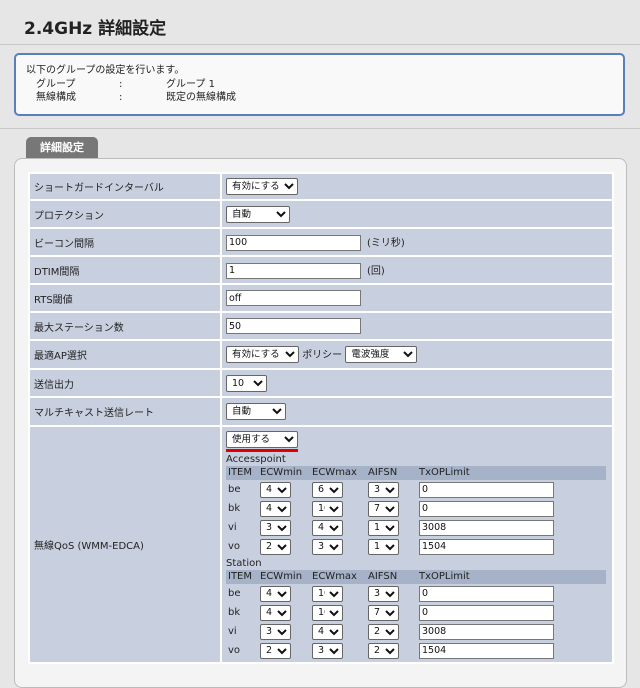 The image size is (640, 688). What do you see at coordinates (293, 326) in the screenshot?
I see `max-station-input` at bounding box center [293, 326].